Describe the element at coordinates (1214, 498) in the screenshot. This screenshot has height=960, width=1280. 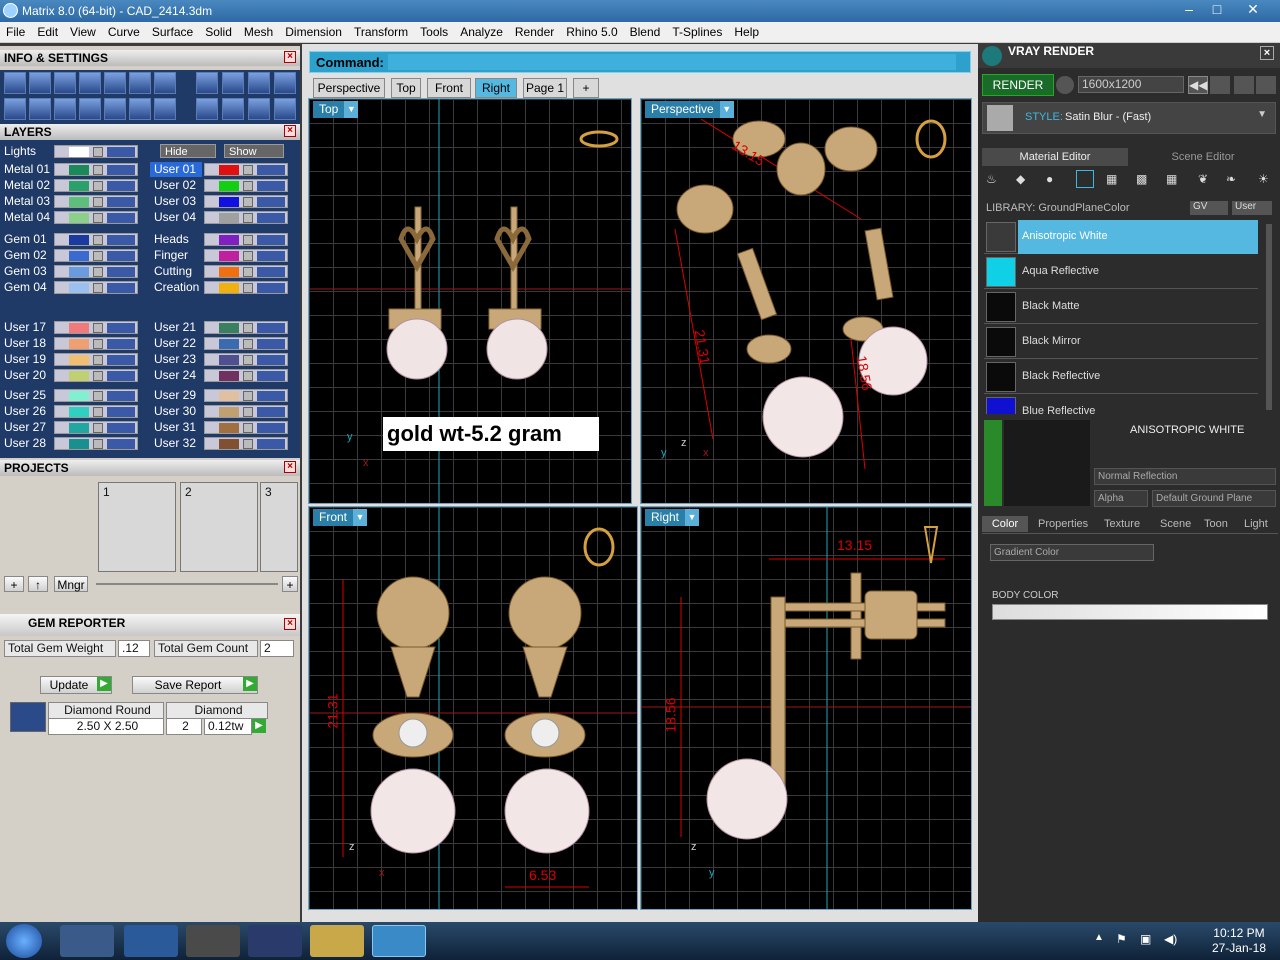
I see `ground-plane-select: Default Ground Plane` at that location.